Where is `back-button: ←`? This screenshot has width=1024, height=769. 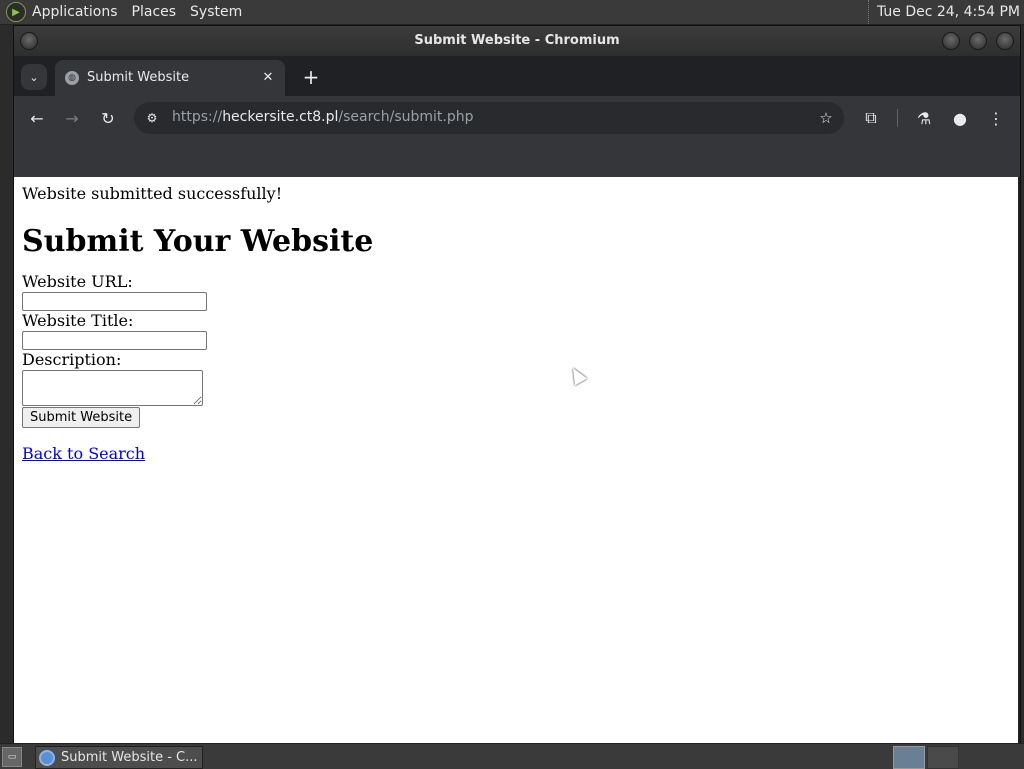
back-button: ← is located at coordinates (37, 118).